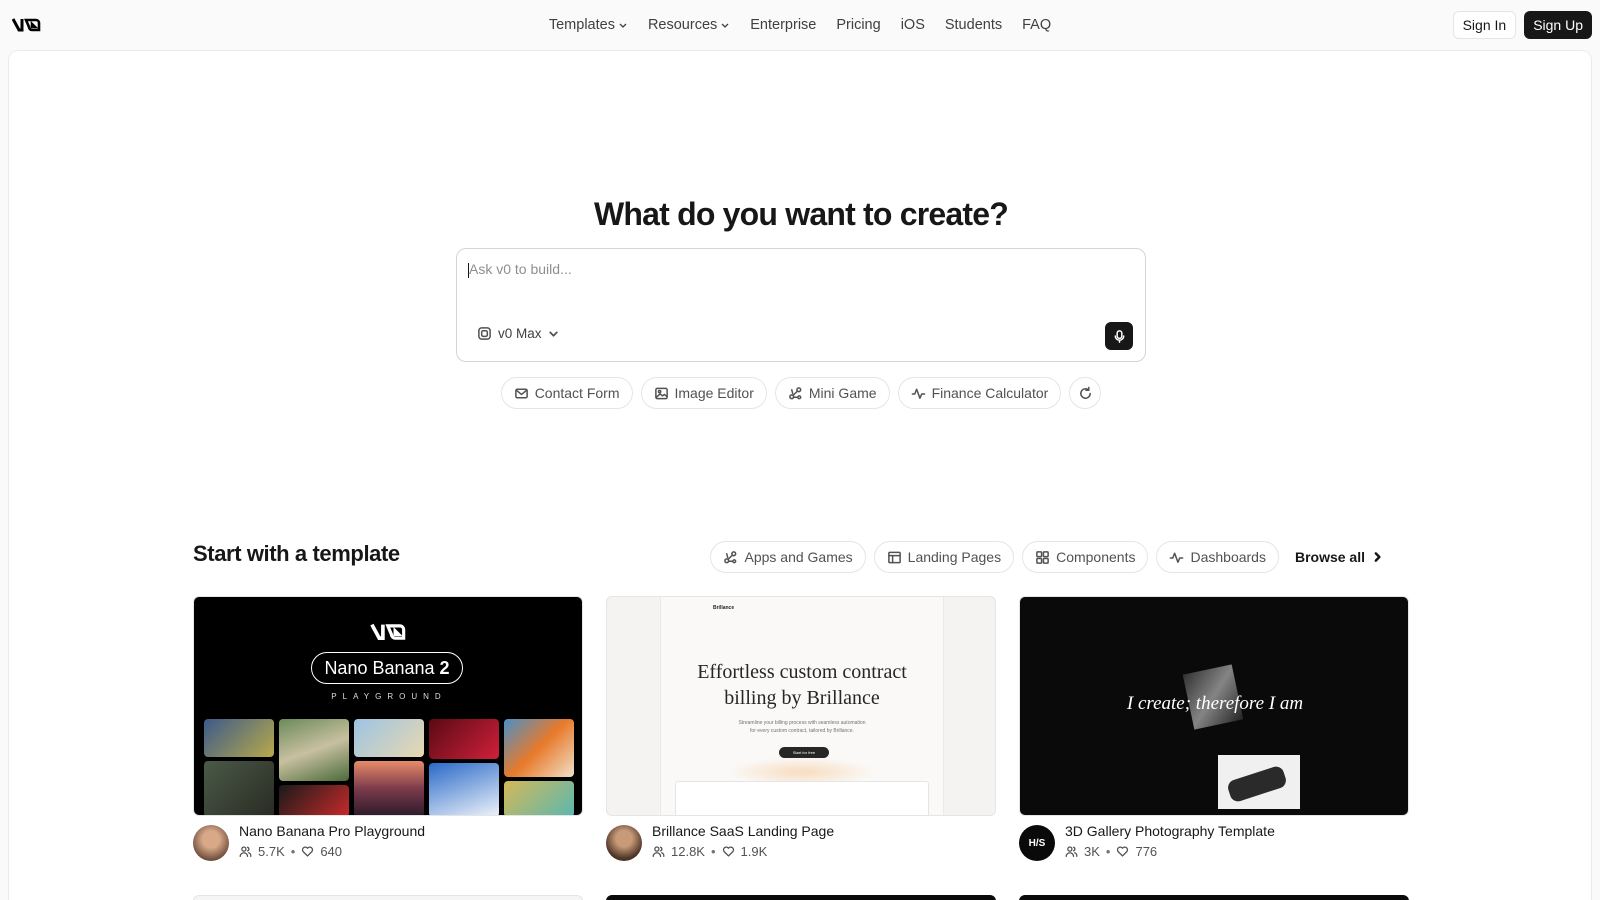  I want to click on auth-buttons: Sign In Sign Up, so click(1522, 25).